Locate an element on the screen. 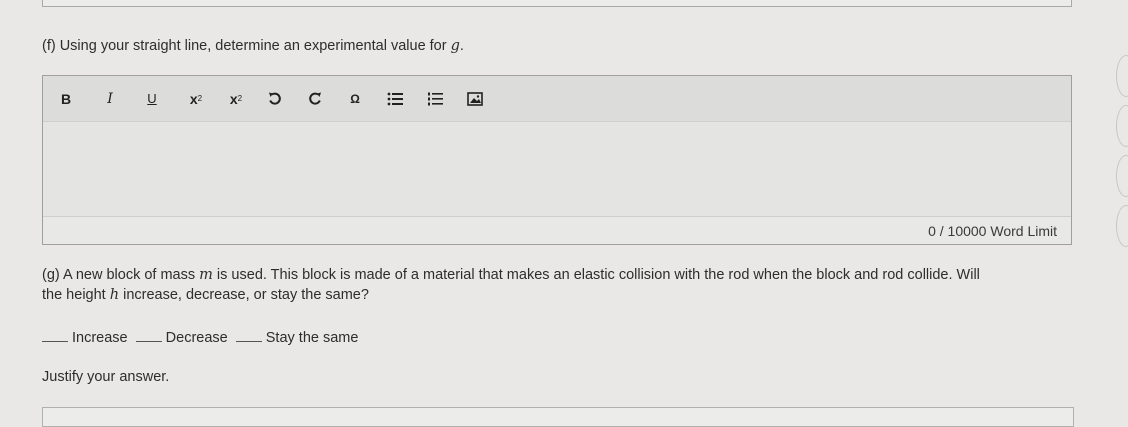  undo-icon is located at coordinates (275, 98).